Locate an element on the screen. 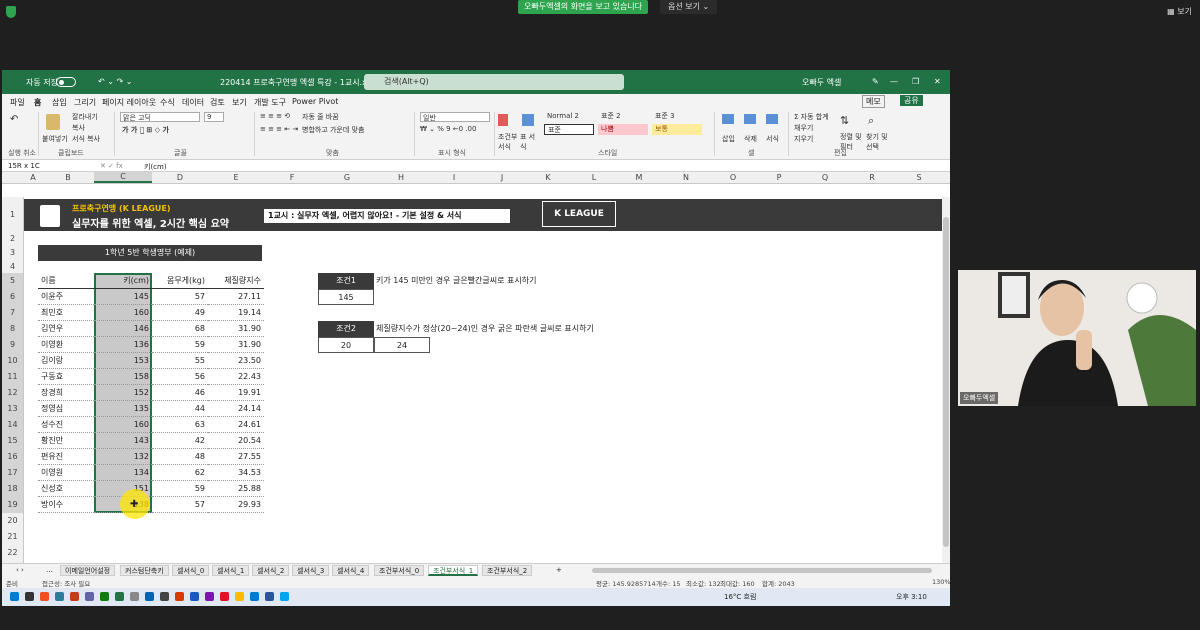  sheet-tab: 커스텀단축키 is located at coordinates (144, 570).